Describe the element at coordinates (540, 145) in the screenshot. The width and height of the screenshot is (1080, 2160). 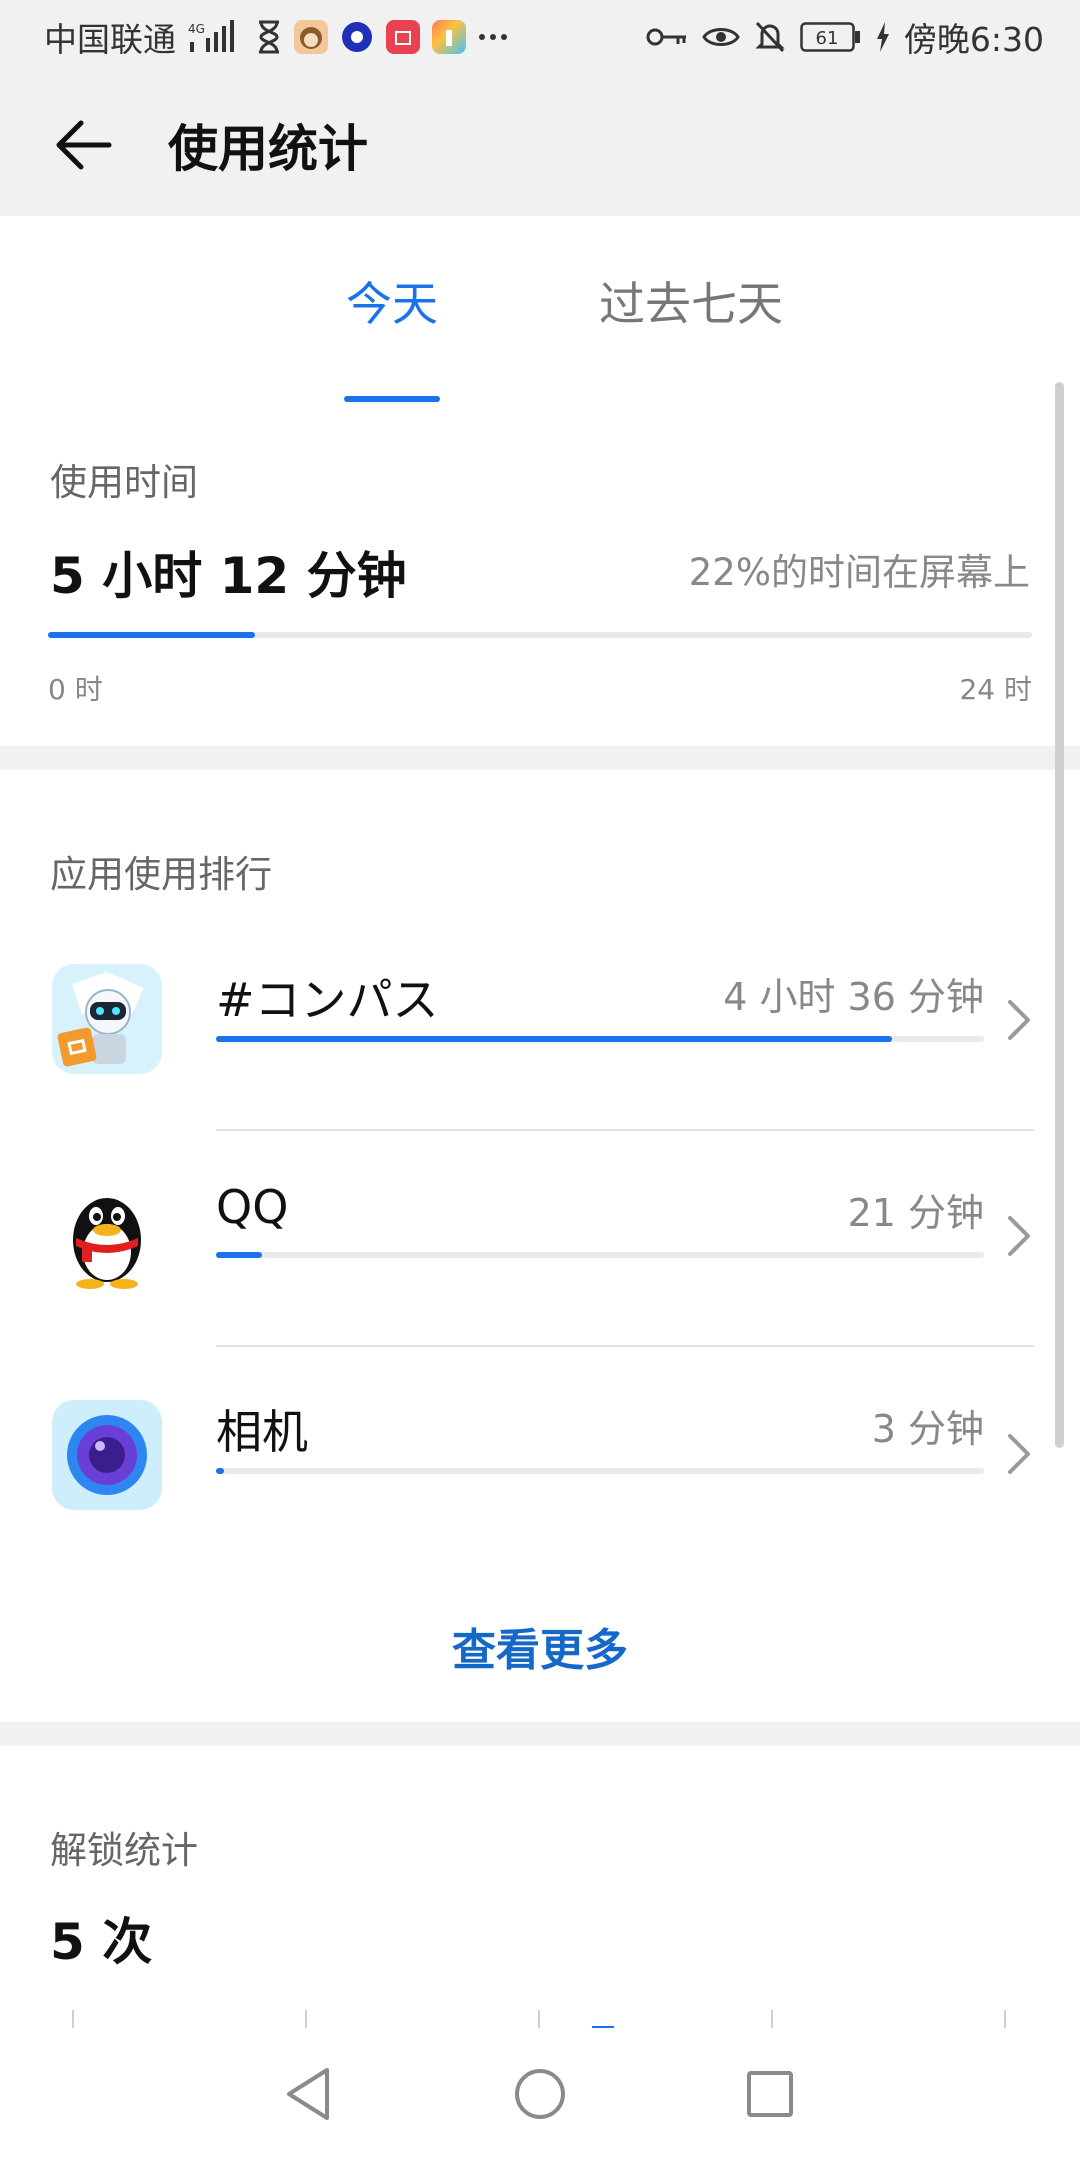
I see `title-bar: 使用统计` at that location.